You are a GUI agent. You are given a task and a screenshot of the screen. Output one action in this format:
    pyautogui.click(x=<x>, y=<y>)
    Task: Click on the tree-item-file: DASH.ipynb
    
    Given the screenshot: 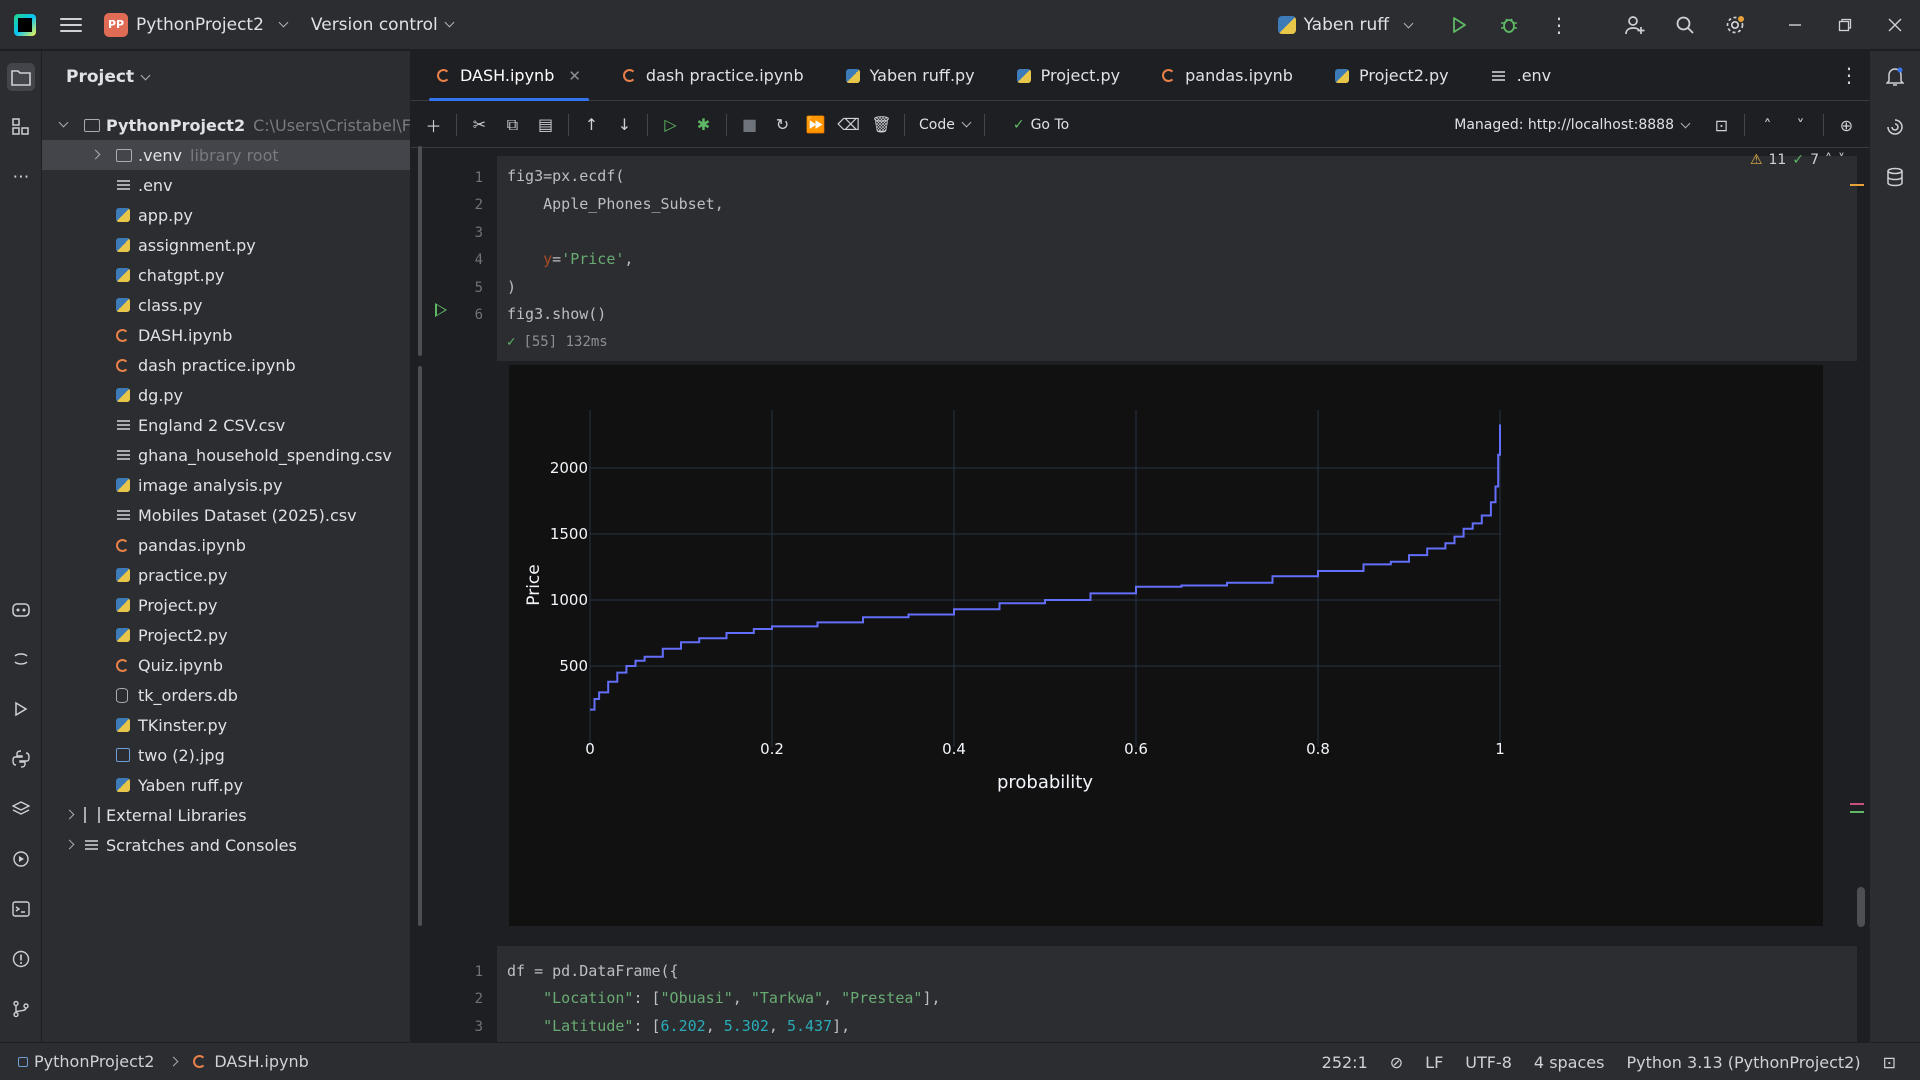 What is the action you would take?
    pyautogui.click(x=226, y=335)
    